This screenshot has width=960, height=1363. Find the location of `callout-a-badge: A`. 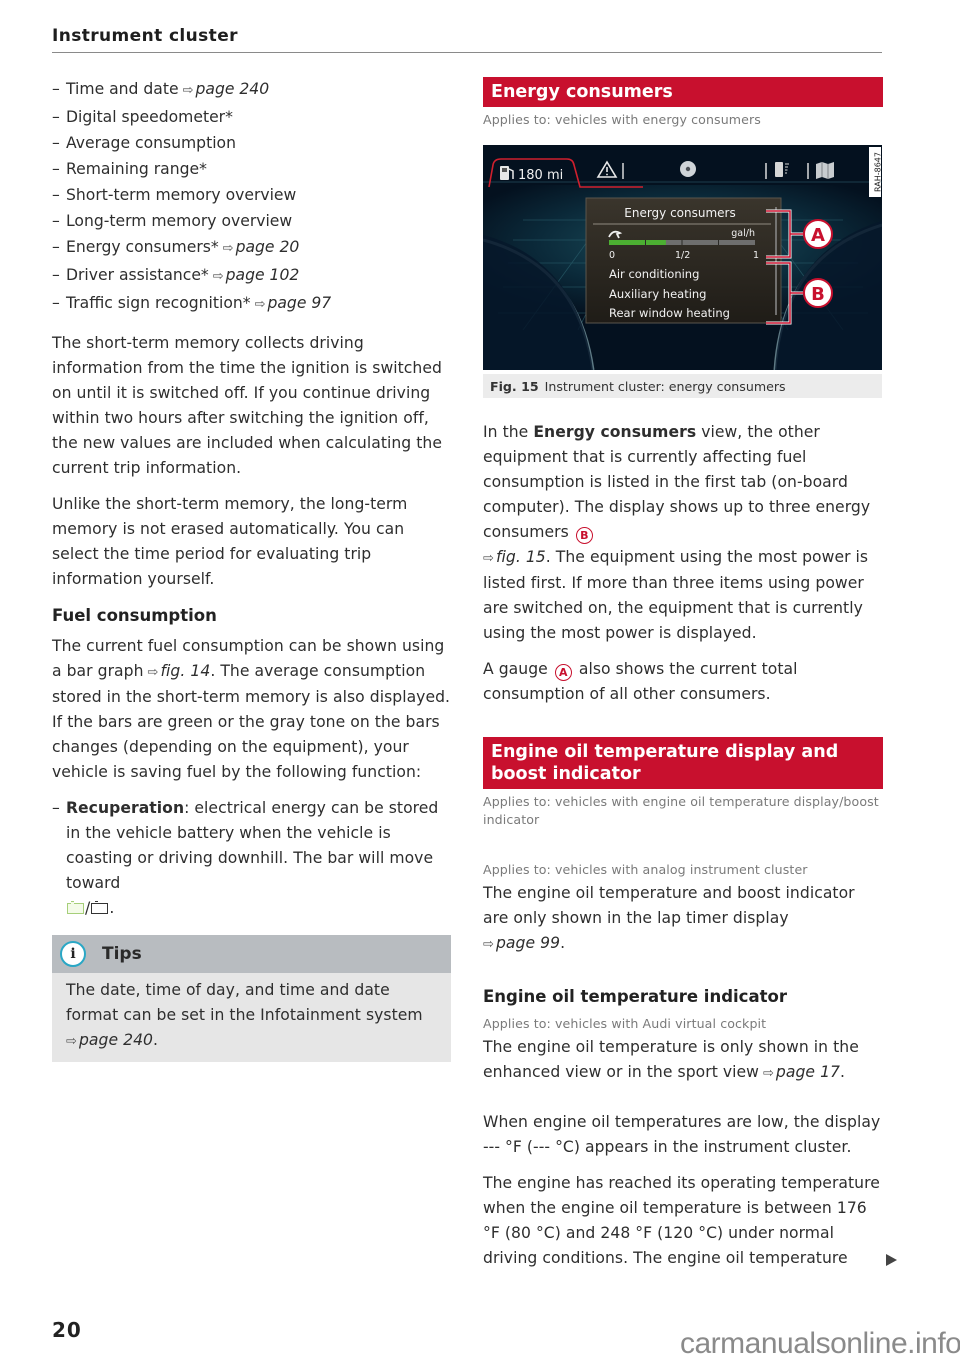

callout-a-badge: A is located at coordinates (563, 672).